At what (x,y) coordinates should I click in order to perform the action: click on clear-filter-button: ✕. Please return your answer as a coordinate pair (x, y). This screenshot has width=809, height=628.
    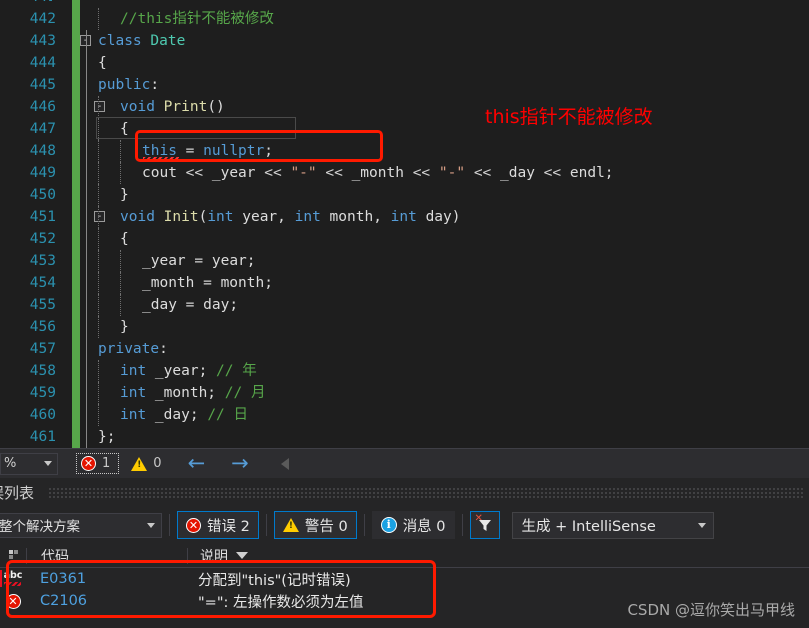
    Looking at the image, I should click on (484, 525).